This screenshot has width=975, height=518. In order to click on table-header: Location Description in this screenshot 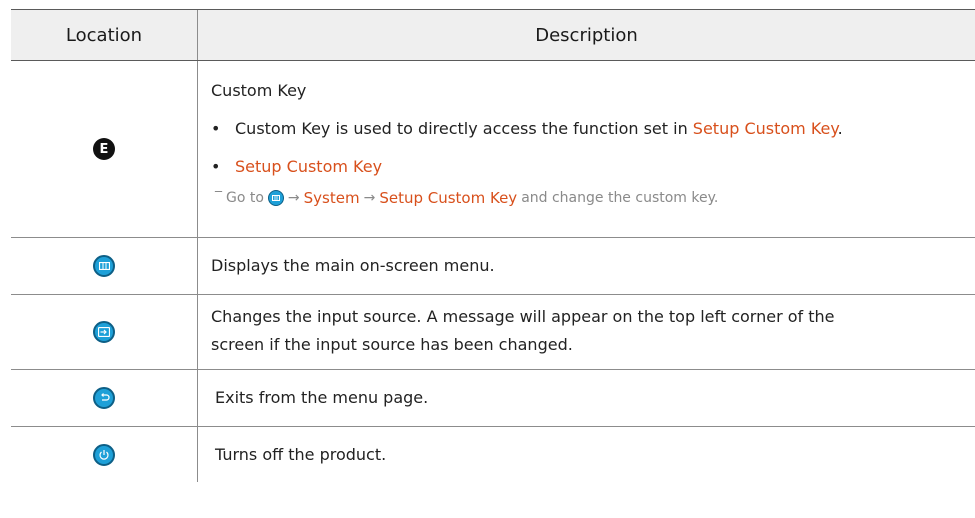, I will do `click(493, 35)`.